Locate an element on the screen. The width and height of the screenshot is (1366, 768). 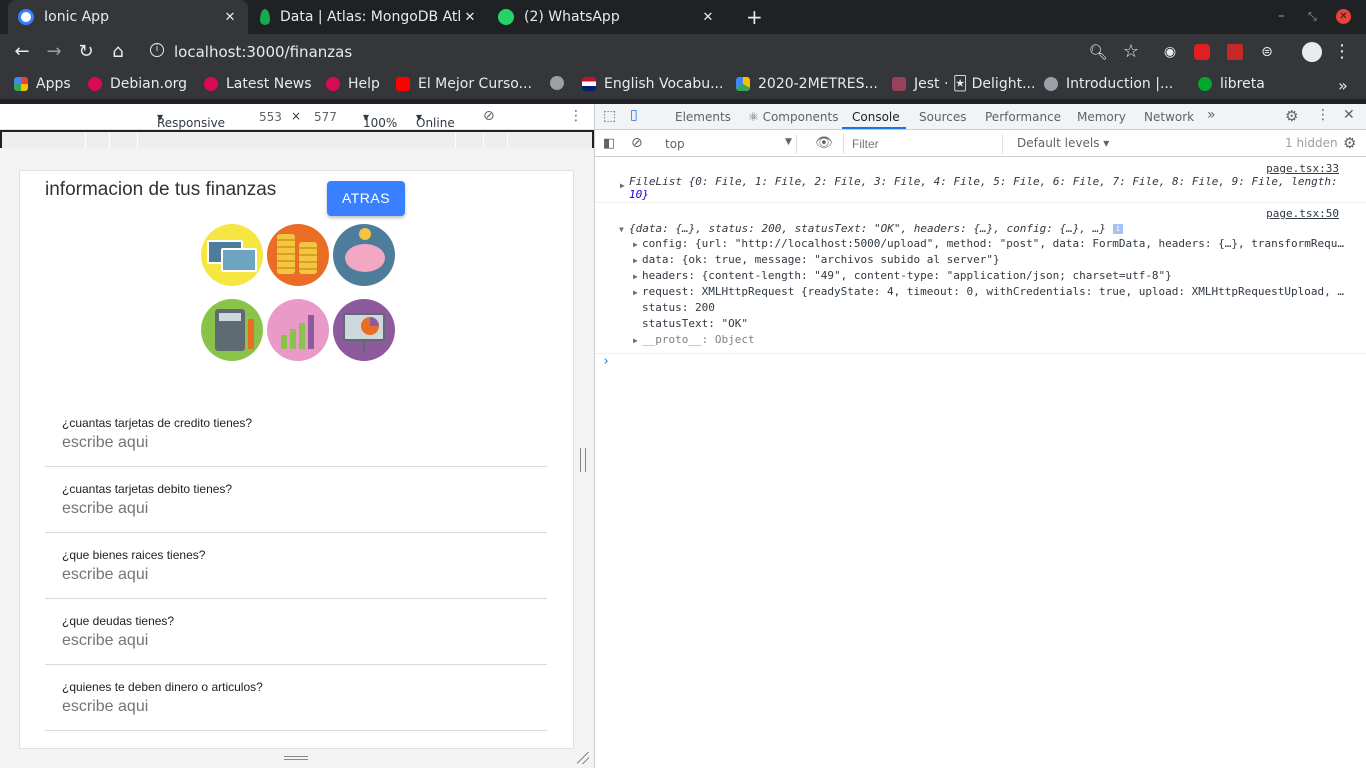
extension-spy-icon: ◉ is located at coordinates (1170, 52).